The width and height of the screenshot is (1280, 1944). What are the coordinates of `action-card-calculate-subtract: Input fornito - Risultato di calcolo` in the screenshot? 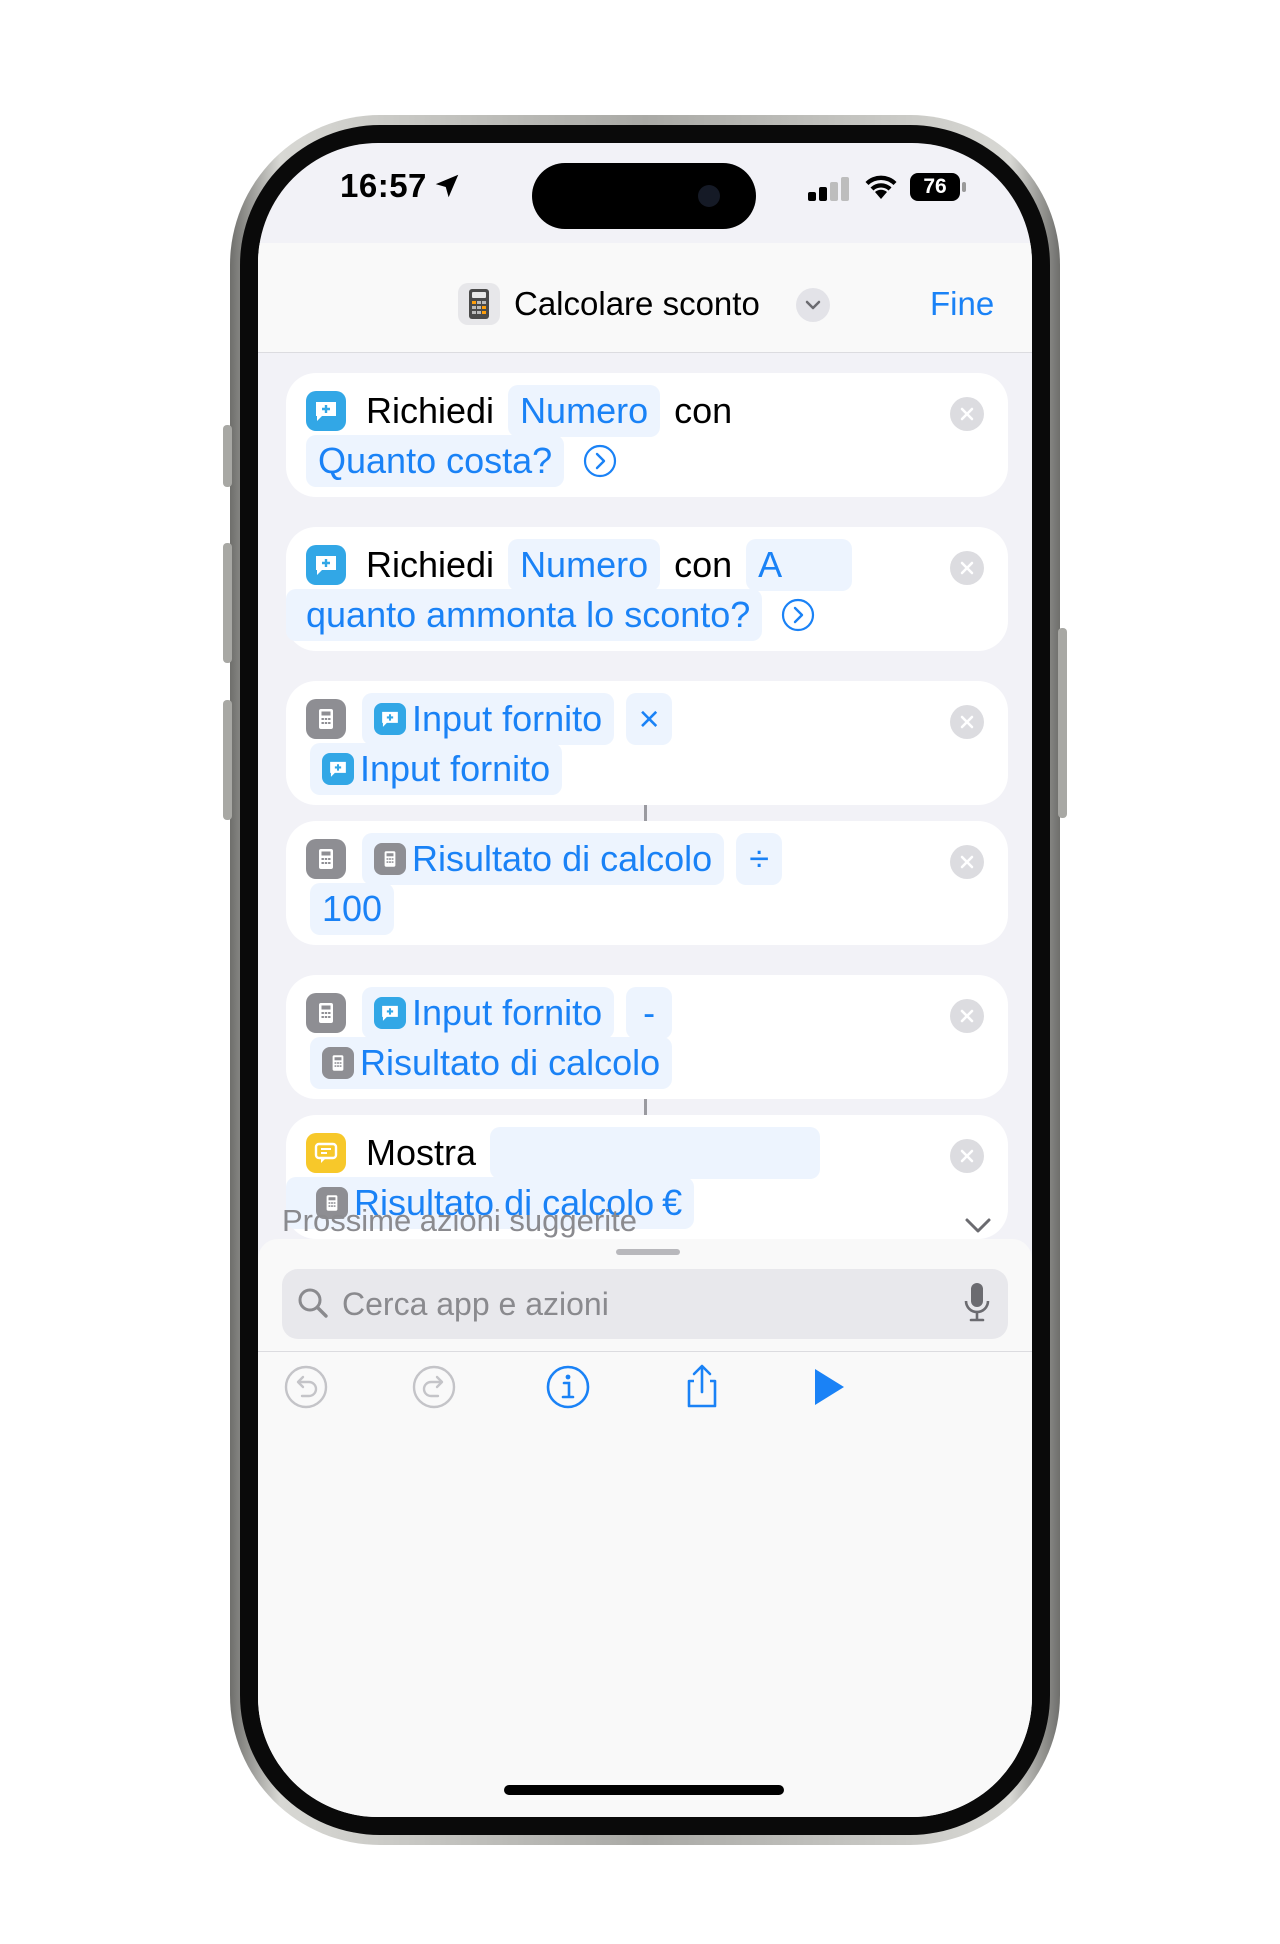 It's located at (647, 1037).